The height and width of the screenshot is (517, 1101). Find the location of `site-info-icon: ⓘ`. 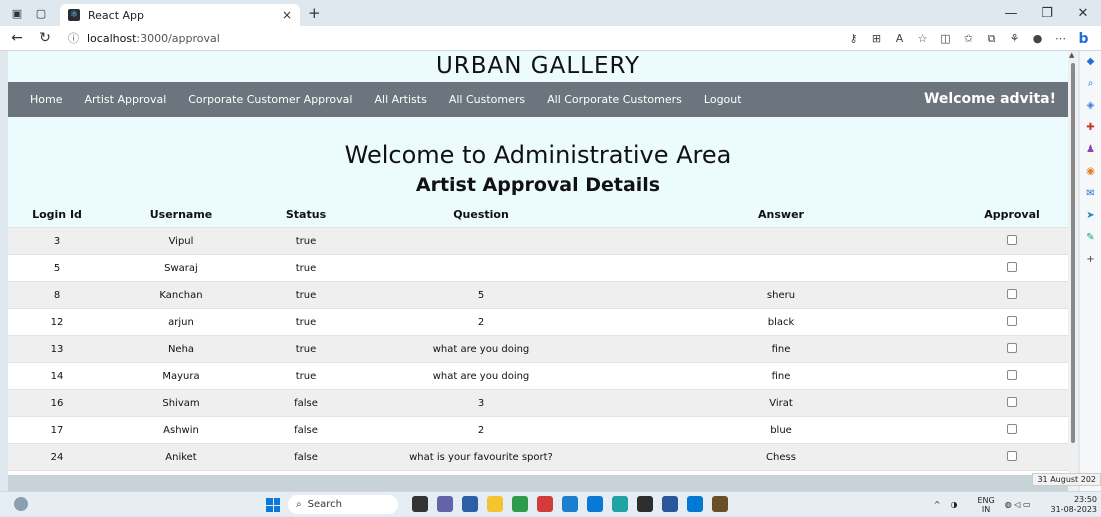

site-info-icon: ⓘ is located at coordinates (73, 38).